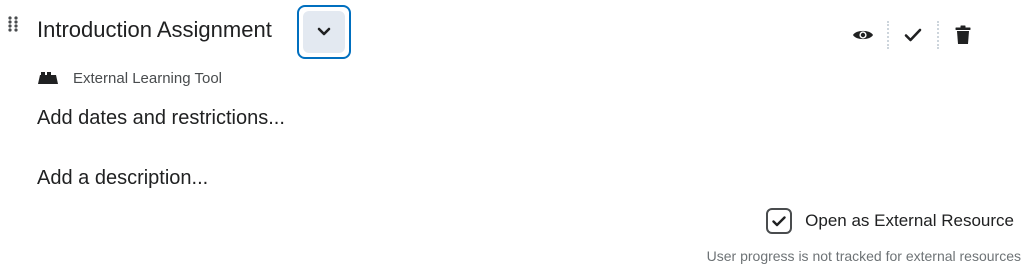  Describe the element at coordinates (13, 24) in the screenshot. I see `drag-handle-icon` at that location.